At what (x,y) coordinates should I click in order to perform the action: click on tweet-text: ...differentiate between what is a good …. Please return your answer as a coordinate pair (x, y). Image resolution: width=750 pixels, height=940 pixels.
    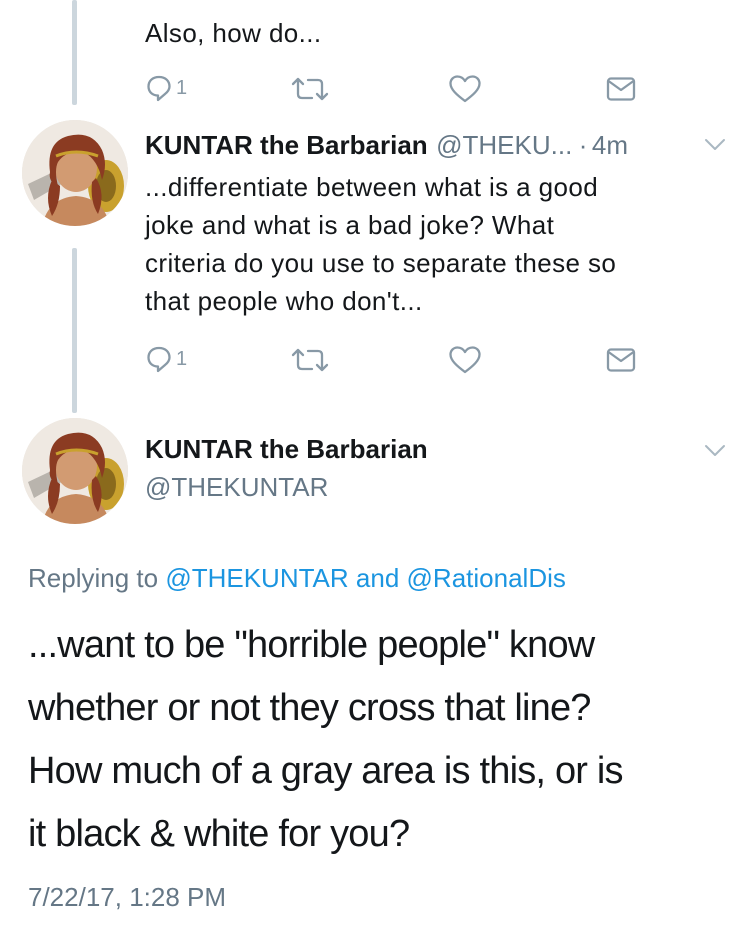
    Looking at the image, I should click on (440, 244).